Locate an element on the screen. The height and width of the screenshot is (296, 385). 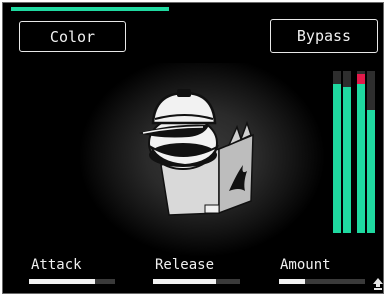
color-button-label: Color is located at coordinates (72, 36).